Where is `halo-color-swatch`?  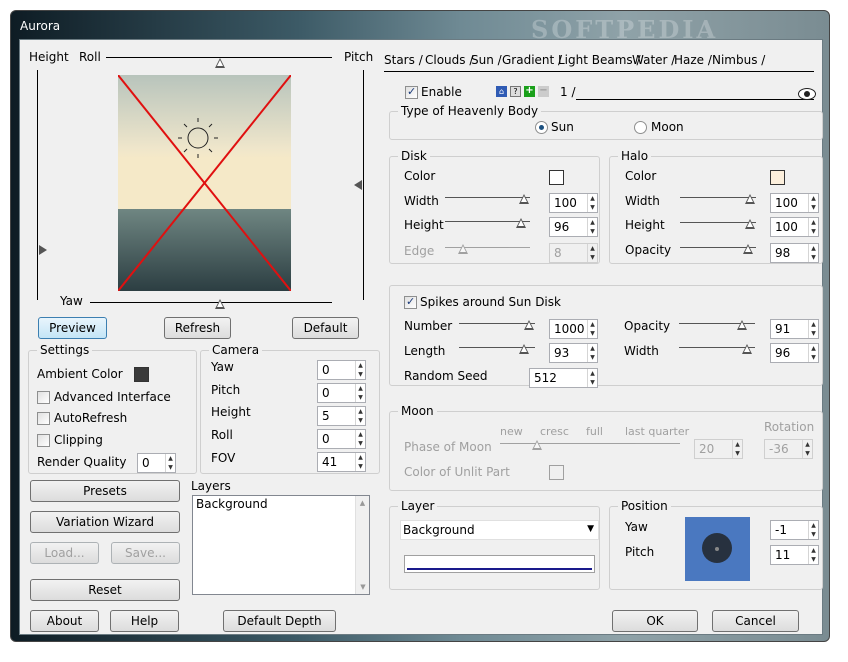 halo-color-swatch is located at coordinates (777, 177).